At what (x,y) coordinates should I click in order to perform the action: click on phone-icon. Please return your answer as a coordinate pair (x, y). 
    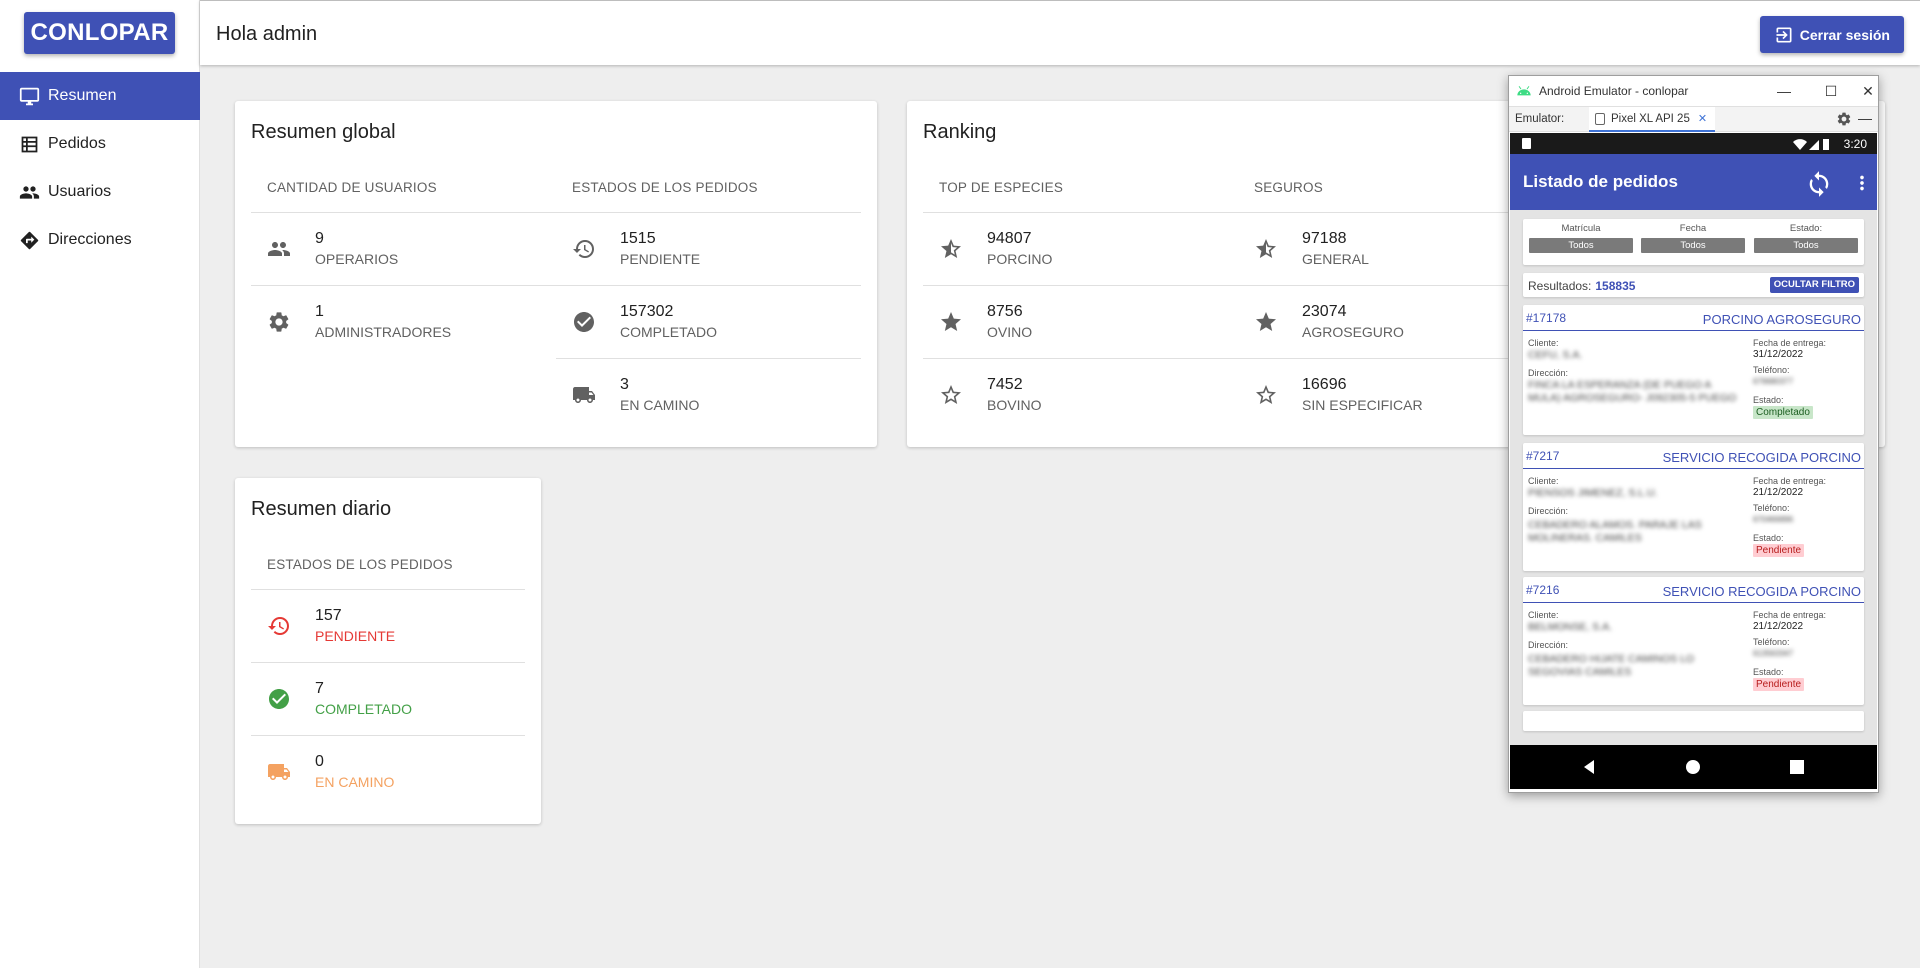
    Looking at the image, I should click on (1600, 118).